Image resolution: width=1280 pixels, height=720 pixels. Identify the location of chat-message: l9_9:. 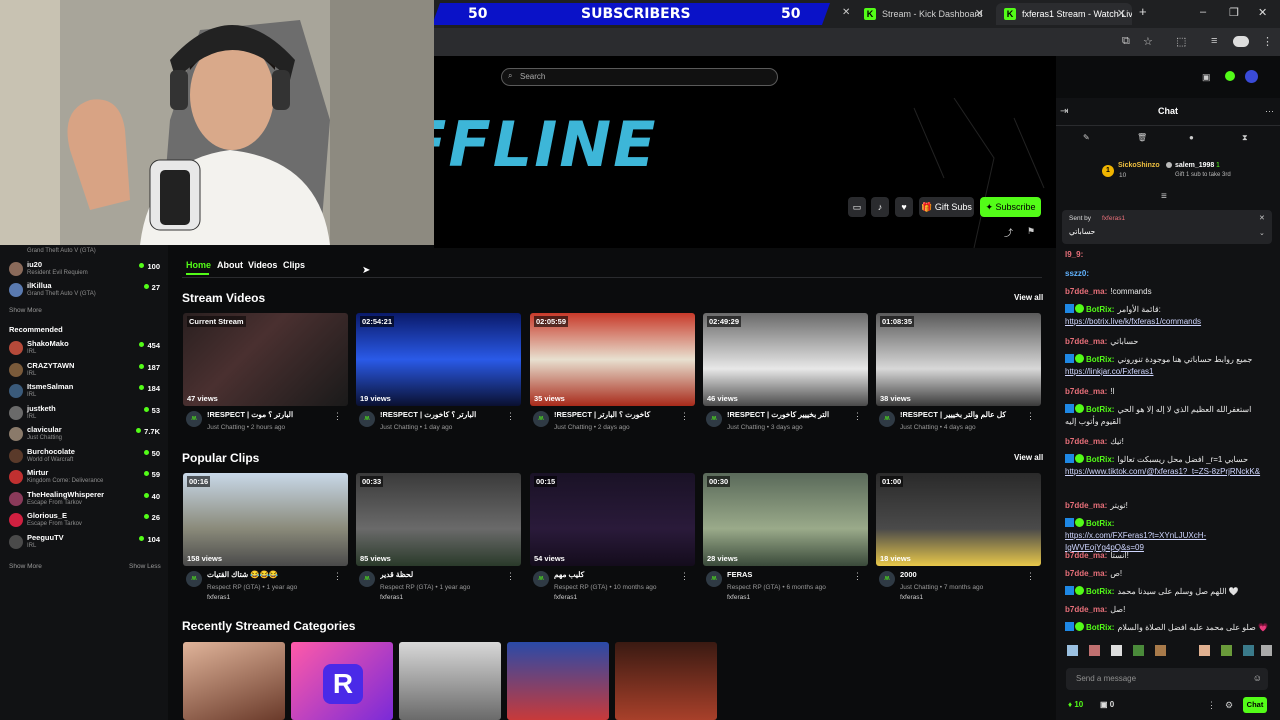
(1167, 255).